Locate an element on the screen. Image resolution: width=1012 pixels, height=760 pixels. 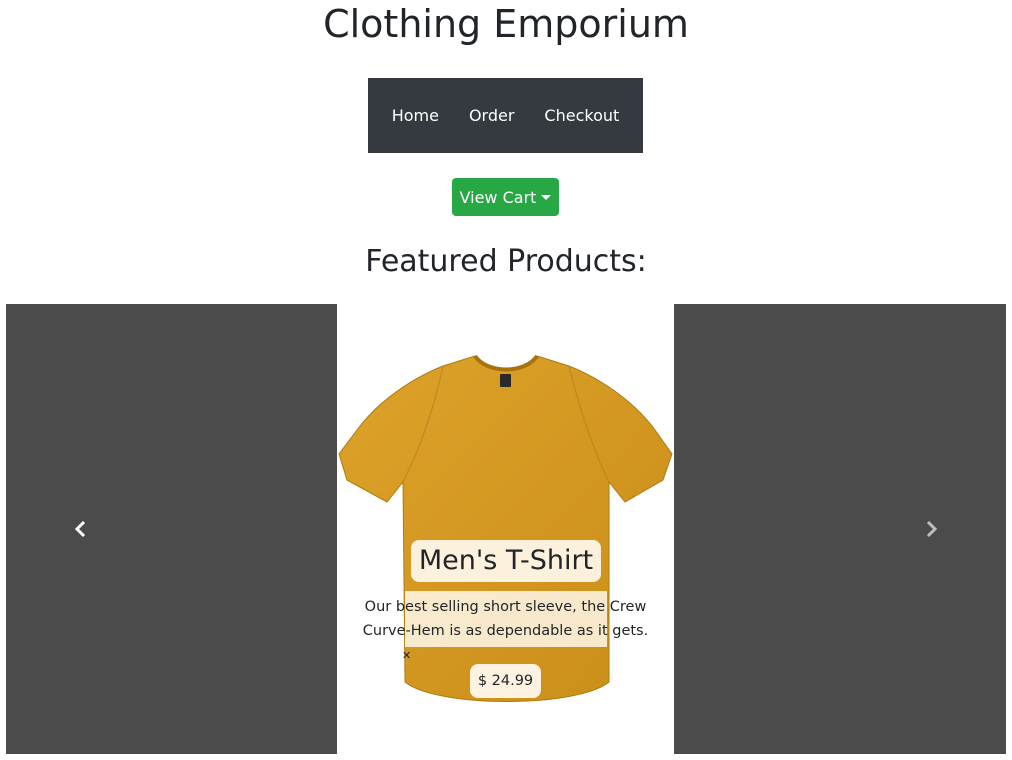
view-cart-button: View Cart is located at coordinates (505, 197).